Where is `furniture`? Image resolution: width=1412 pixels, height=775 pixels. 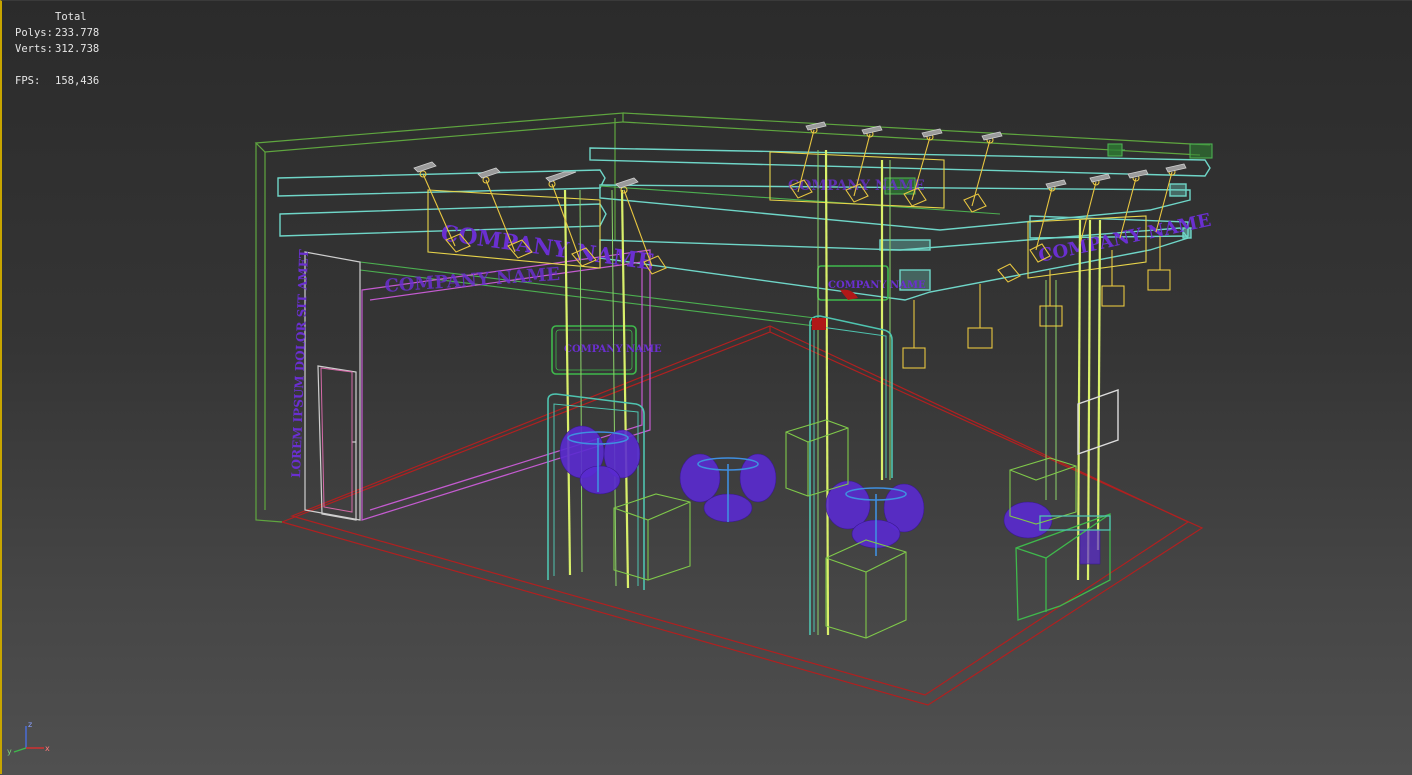
furniture is located at coordinates (830, 495).